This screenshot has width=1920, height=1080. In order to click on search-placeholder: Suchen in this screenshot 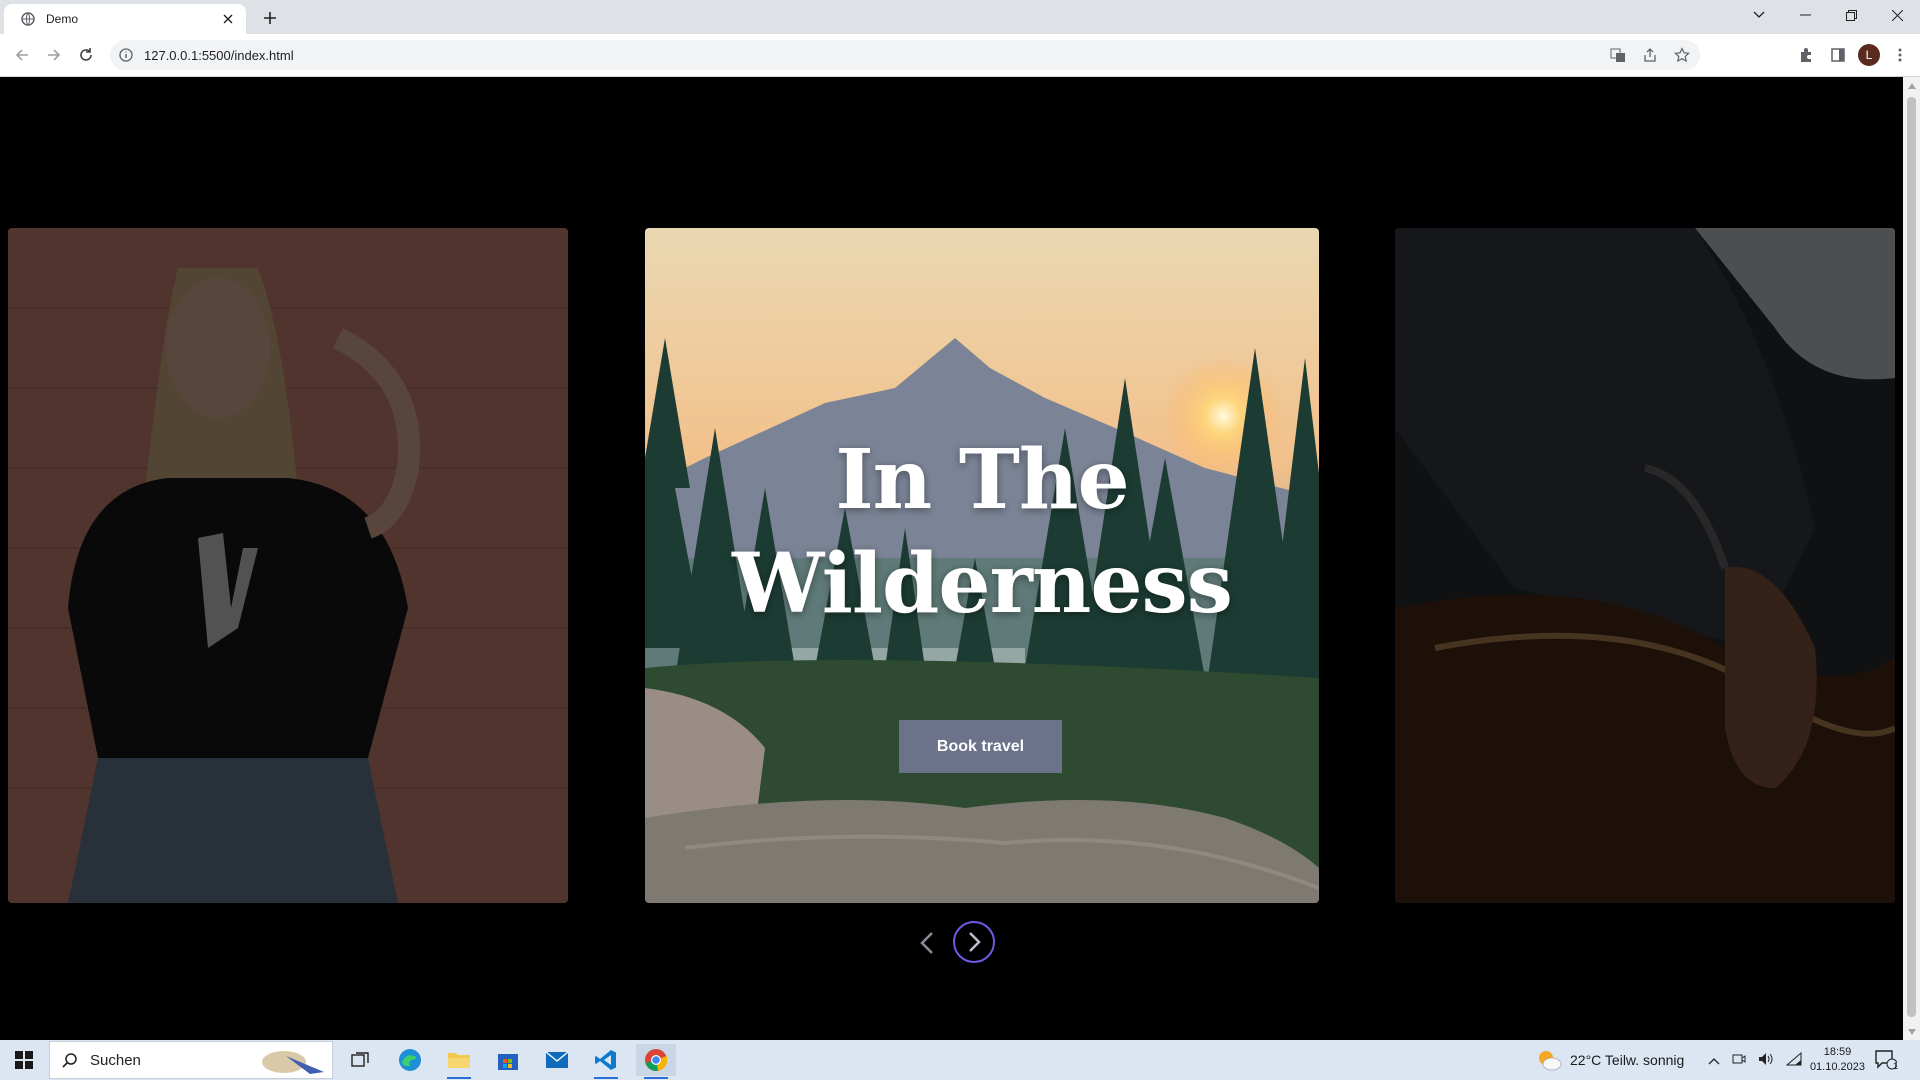, I will do `click(115, 1060)`.